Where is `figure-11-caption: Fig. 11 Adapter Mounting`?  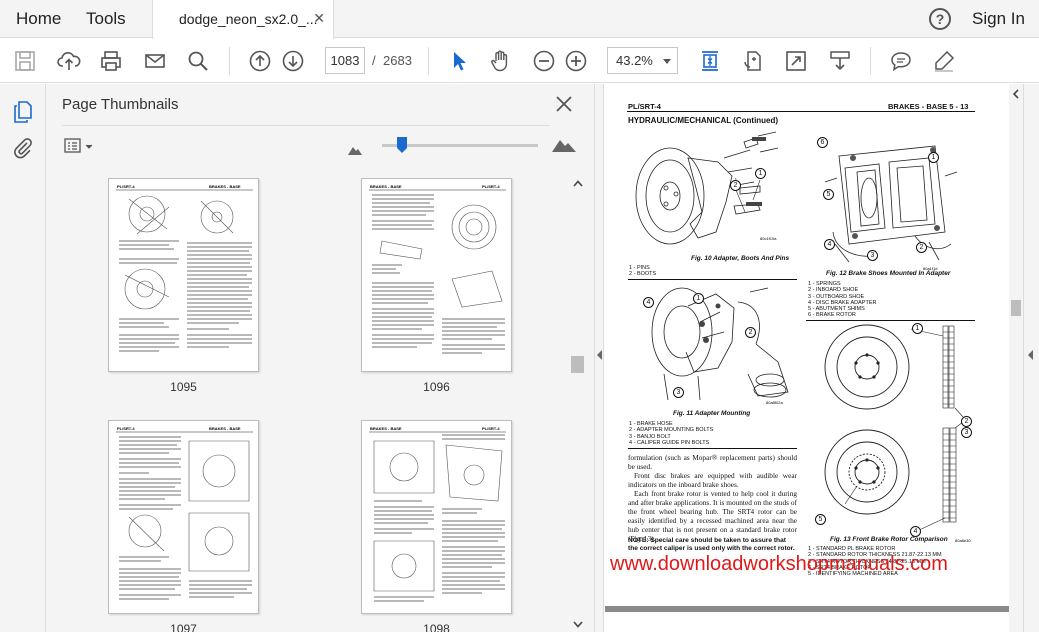 figure-11-caption: Fig. 11 Adapter Mounting is located at coordinates (712, 413).